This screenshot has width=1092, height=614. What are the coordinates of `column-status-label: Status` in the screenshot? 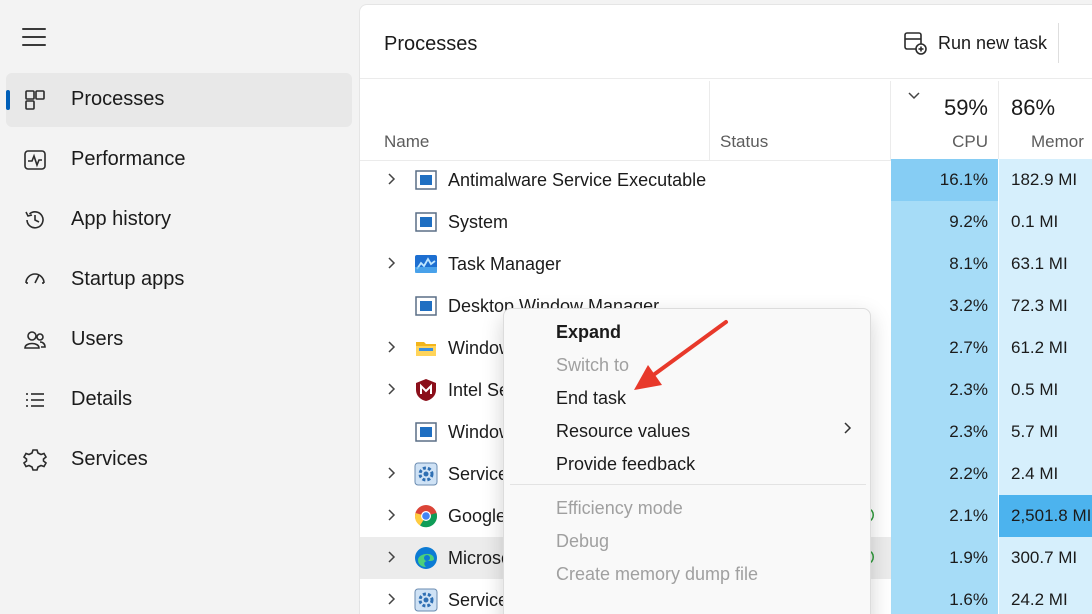 It's located at (744, 141).